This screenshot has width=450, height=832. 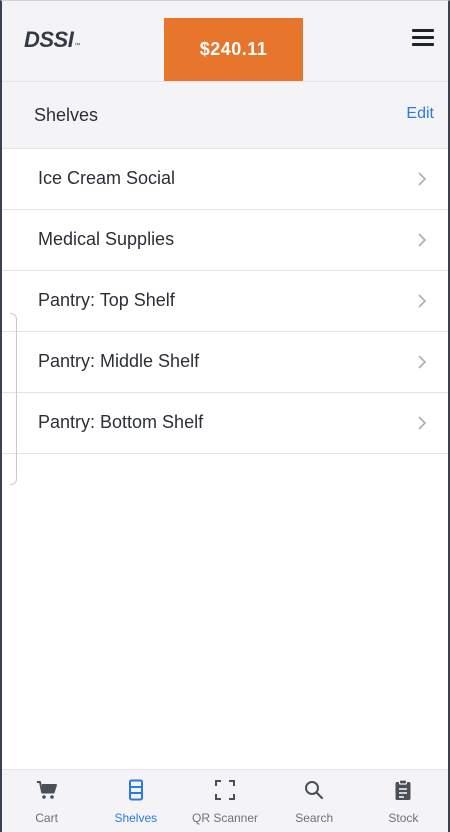 I want to click on nav-tab-qr-scanner: QR Scanner, so click(x=224, y=801).